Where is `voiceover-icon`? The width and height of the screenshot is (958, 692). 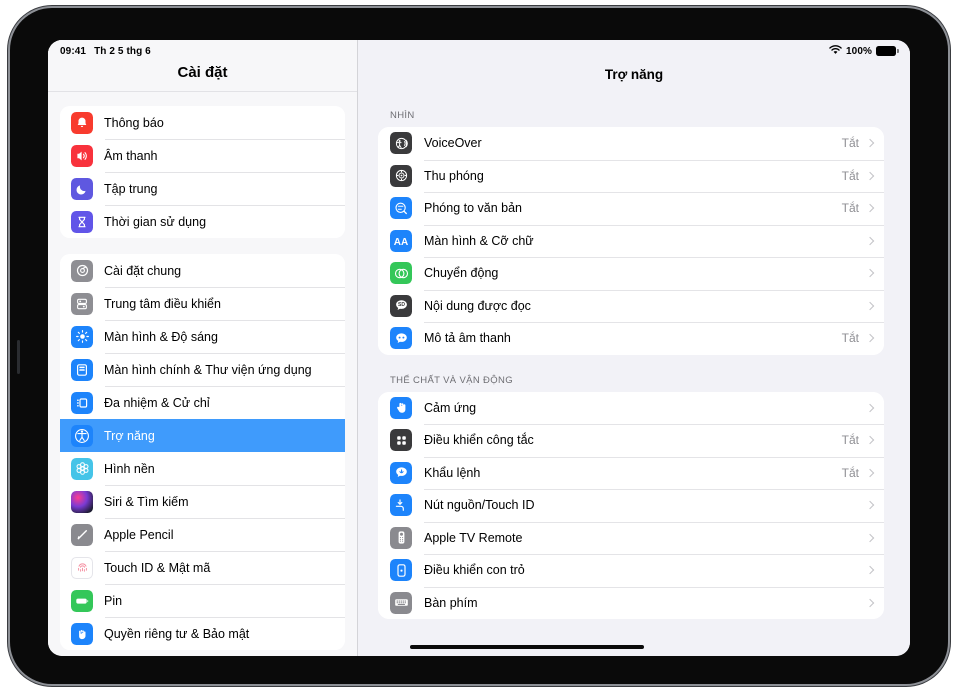 voiceover-icon is located at coordinates (401, 143).